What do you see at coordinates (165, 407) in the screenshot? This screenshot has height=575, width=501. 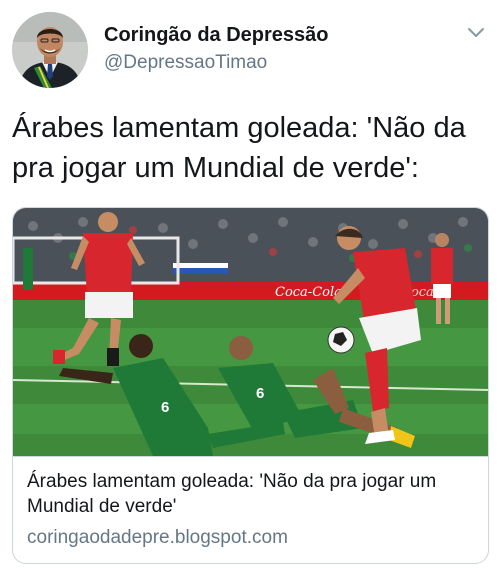 I see `player-number-1: 6` at bounding box center [165, 407].